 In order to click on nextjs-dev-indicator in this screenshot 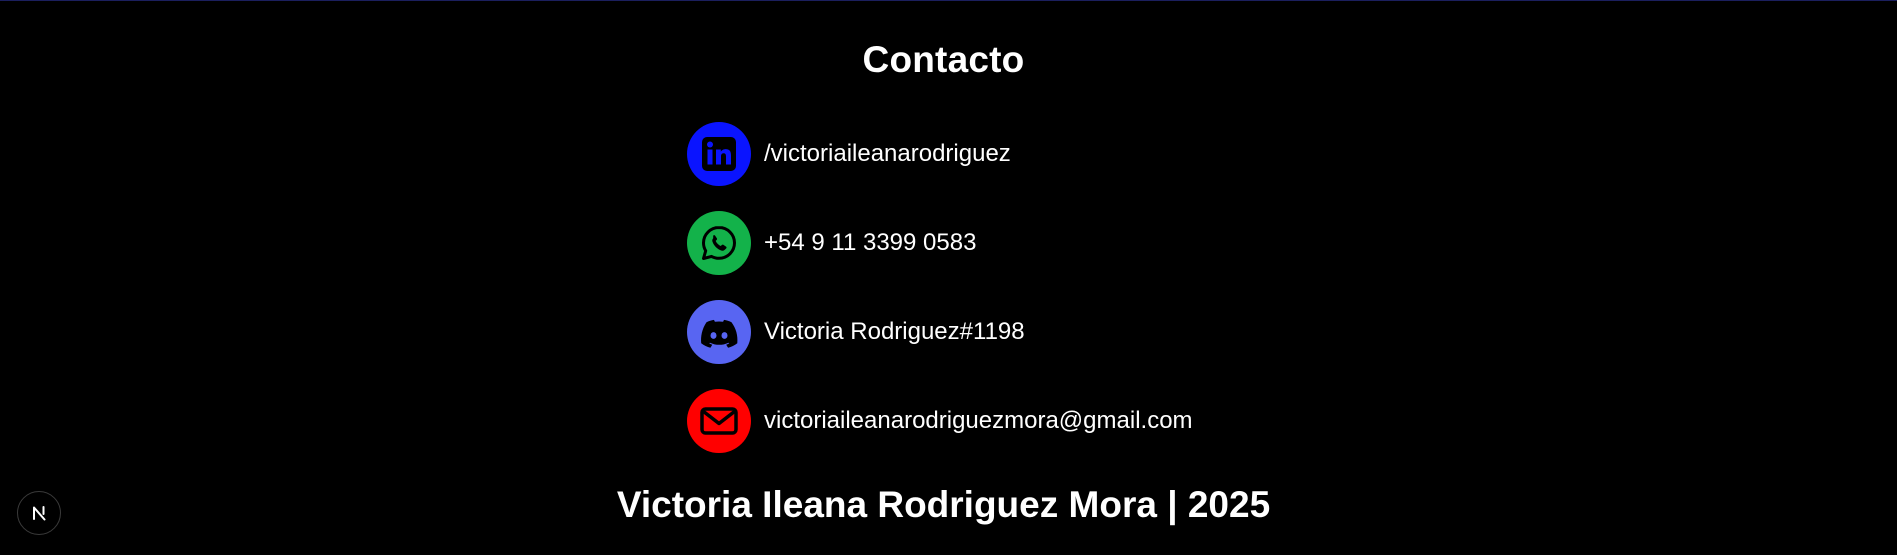, I will do `click(39, 513)`.